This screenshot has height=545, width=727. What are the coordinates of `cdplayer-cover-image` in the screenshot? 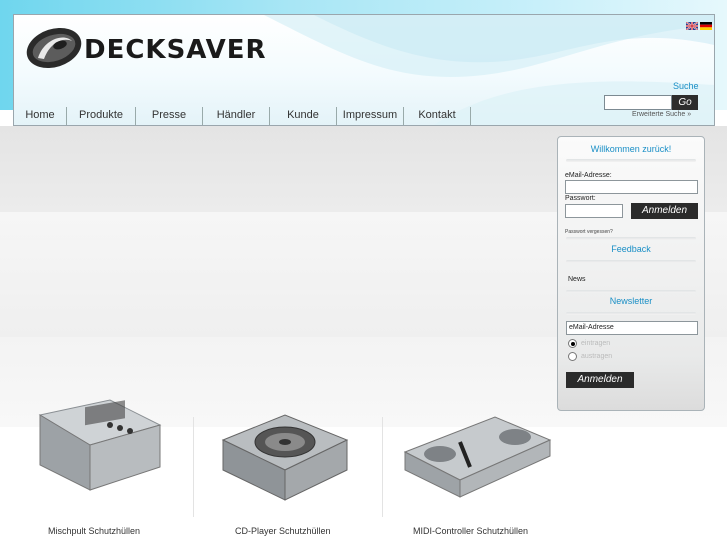 It's located at (285, 457).